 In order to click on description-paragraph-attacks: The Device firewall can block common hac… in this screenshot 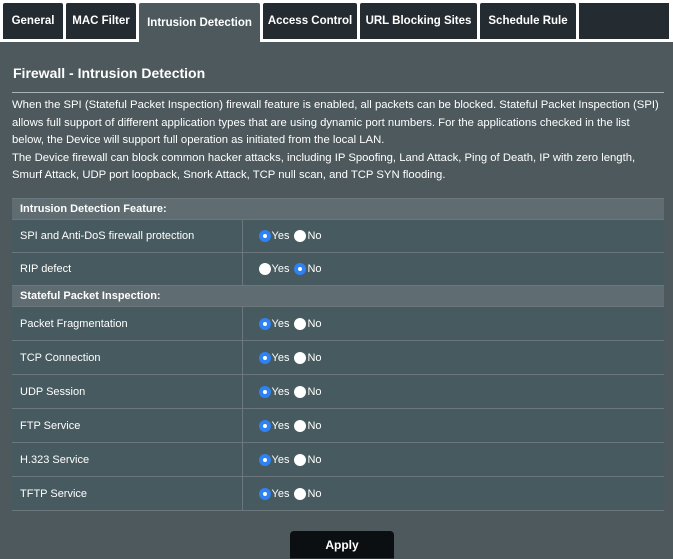, I will do `click(324, 166)`.